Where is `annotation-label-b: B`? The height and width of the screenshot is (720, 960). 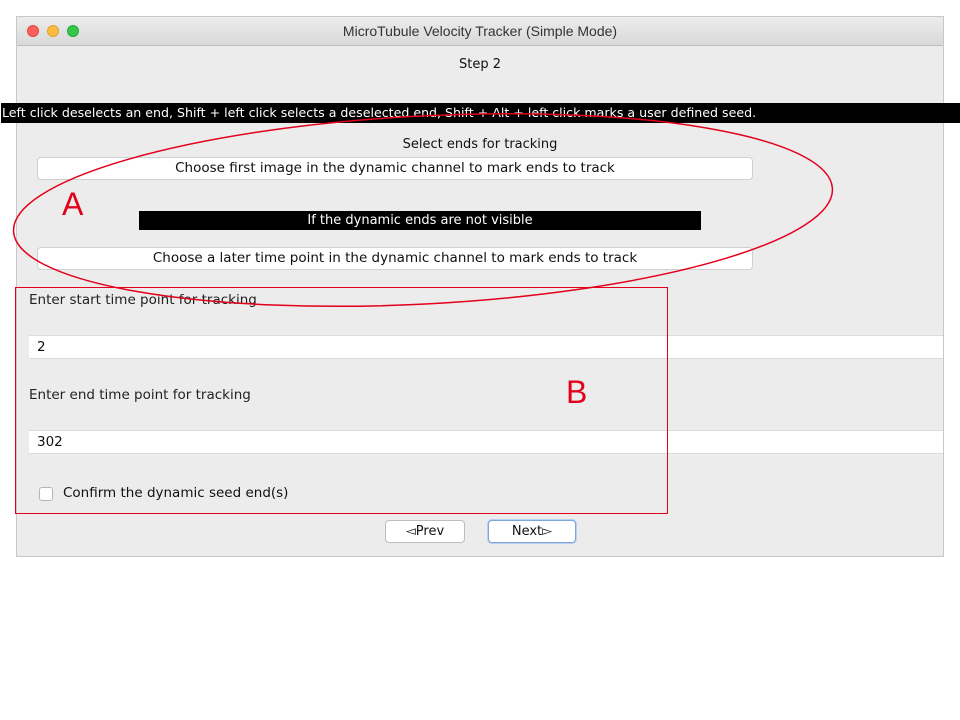
annotation-label-b: B is located at coordinates (577, 392).